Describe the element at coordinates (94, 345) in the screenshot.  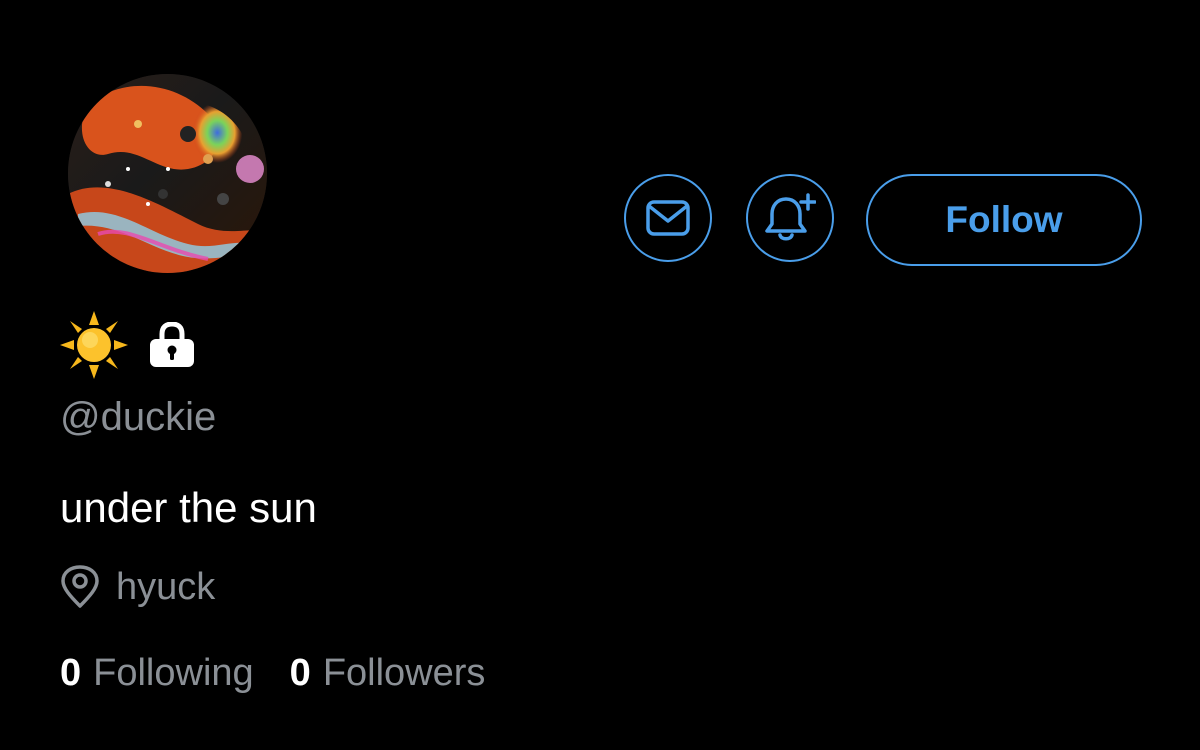
I see `sun-emoji` at that location.